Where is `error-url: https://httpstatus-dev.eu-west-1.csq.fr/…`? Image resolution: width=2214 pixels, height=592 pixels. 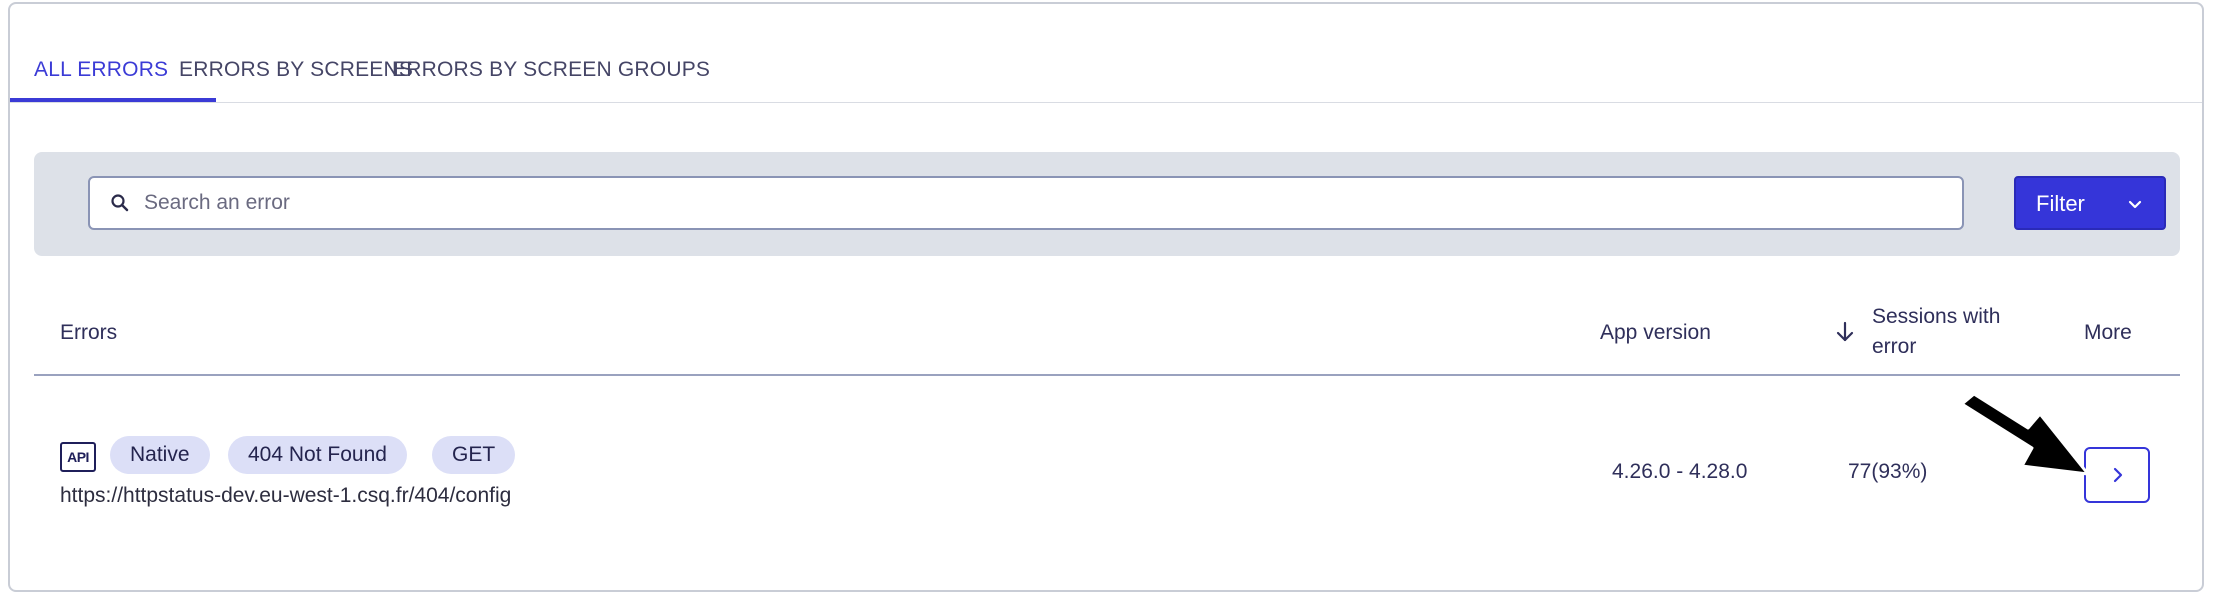 error-url: https://httpstatus-dev.eu-west-1.csq.fr/… is located at coordinates (286, 495).